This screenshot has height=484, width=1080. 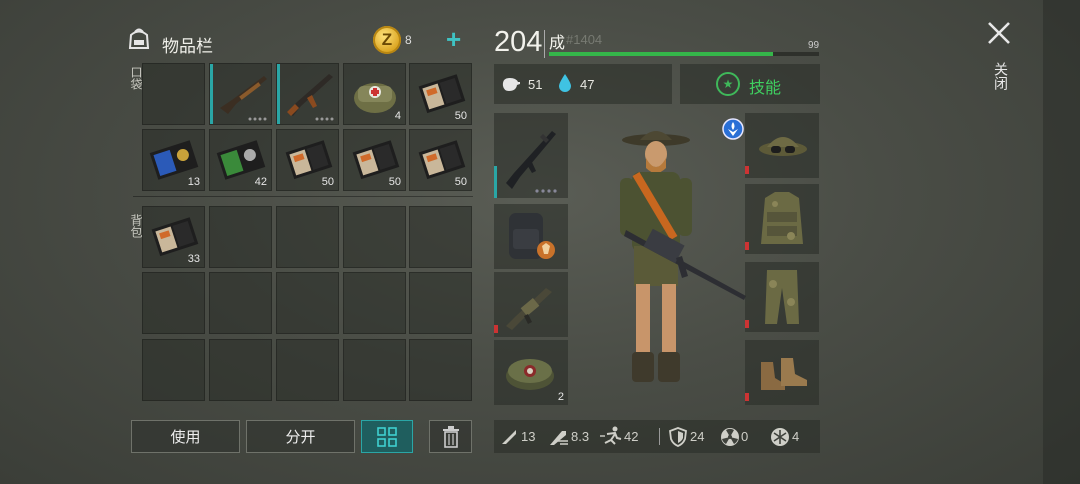 What do you see at coordinates (509, 437) in the screenshot?
I see `melee-damage-icon` at bounding box center [509, 437].